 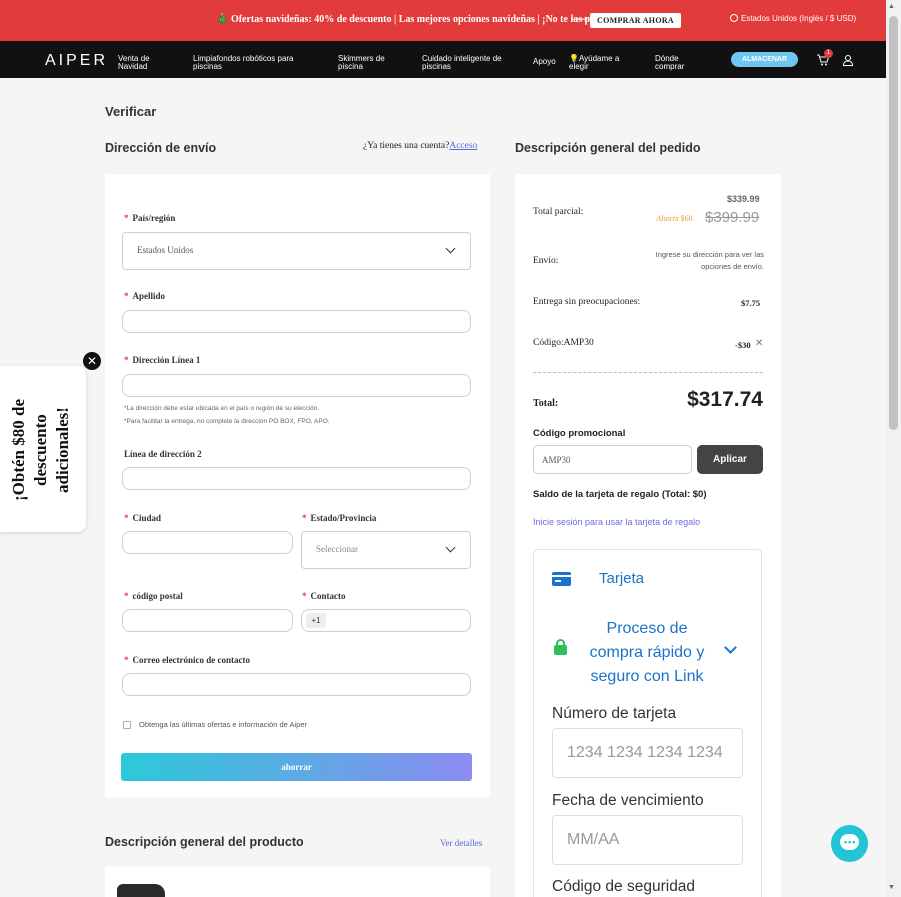 What do you see at coordinates (614, 713) in the screenshot?
I see `card-number-label: Número de tarjeta` at bounding box center [614, 713].